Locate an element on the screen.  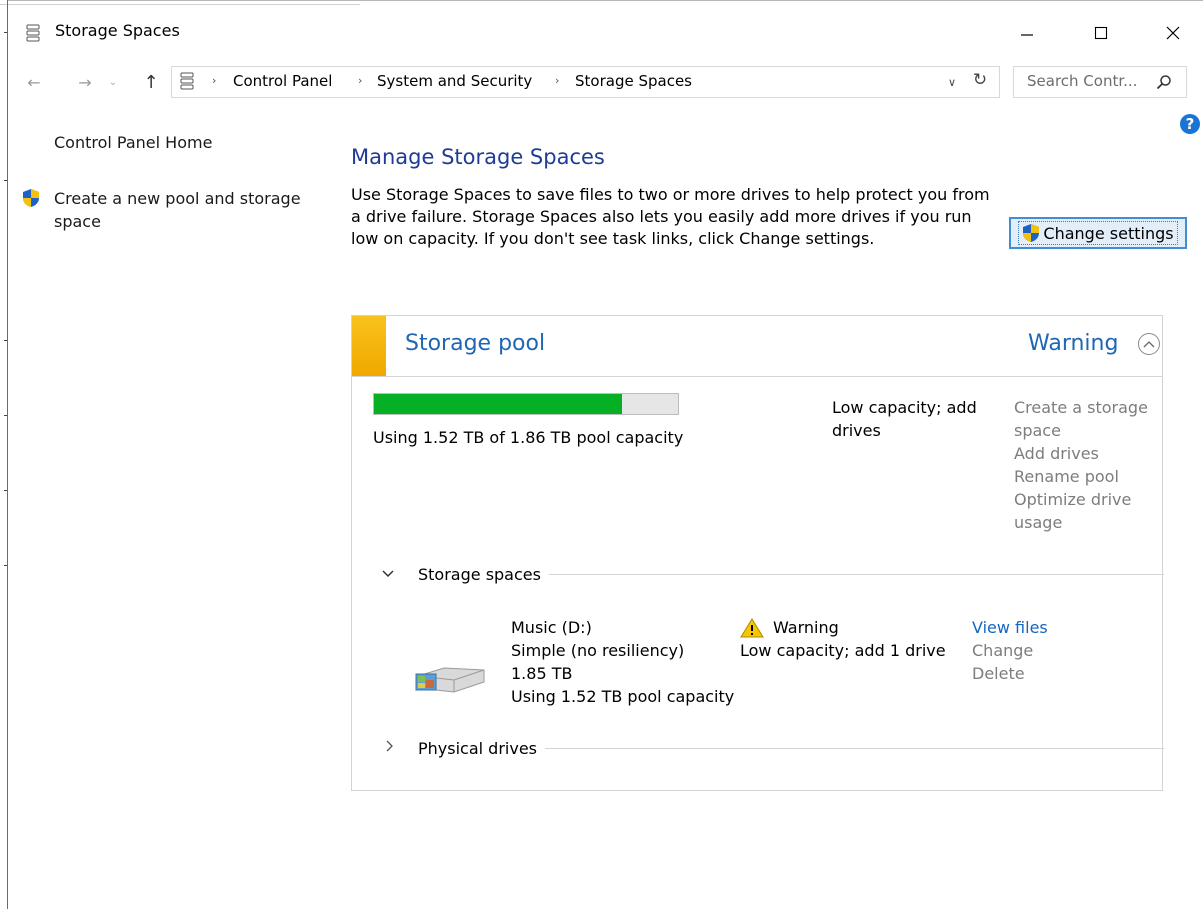
recent-locations-button: ⌄ is located at coordinates (113, 82).